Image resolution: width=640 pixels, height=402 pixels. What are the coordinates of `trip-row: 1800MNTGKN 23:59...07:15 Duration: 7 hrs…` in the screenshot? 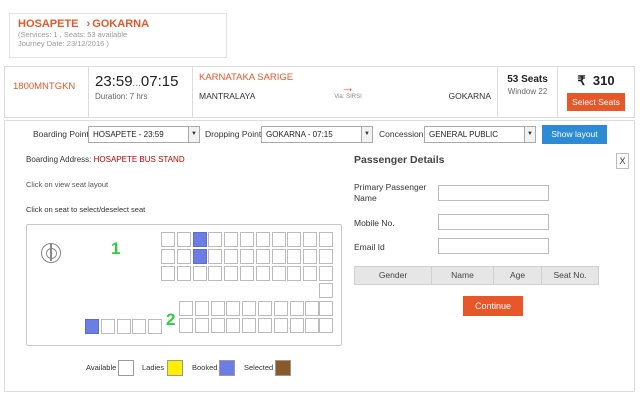 It's located at (319, 92).